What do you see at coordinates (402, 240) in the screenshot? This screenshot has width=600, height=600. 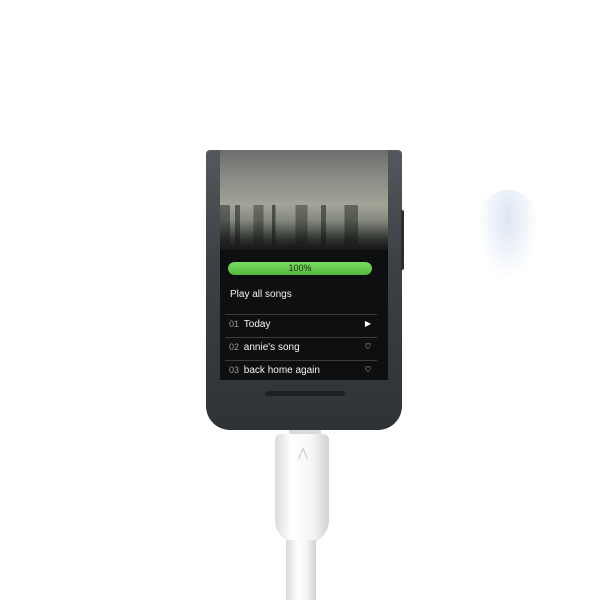 I see `phone-side-button` at bounding box center [402, 240].